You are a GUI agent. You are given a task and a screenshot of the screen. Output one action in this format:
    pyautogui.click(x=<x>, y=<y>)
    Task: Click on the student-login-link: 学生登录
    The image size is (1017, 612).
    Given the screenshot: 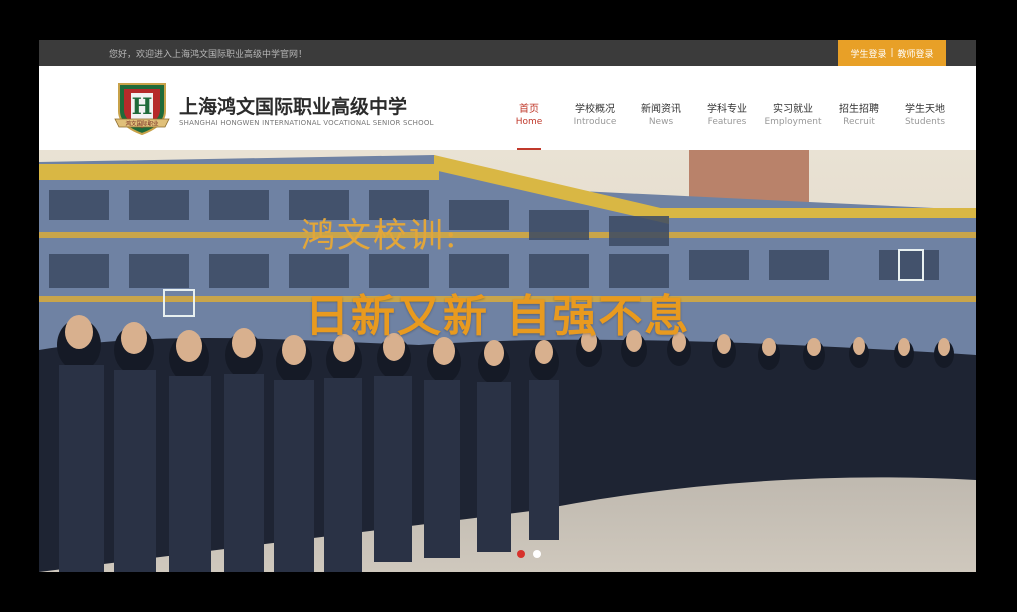 What is the action you would take?
    pyautogui.click(x=868, y=53)
    